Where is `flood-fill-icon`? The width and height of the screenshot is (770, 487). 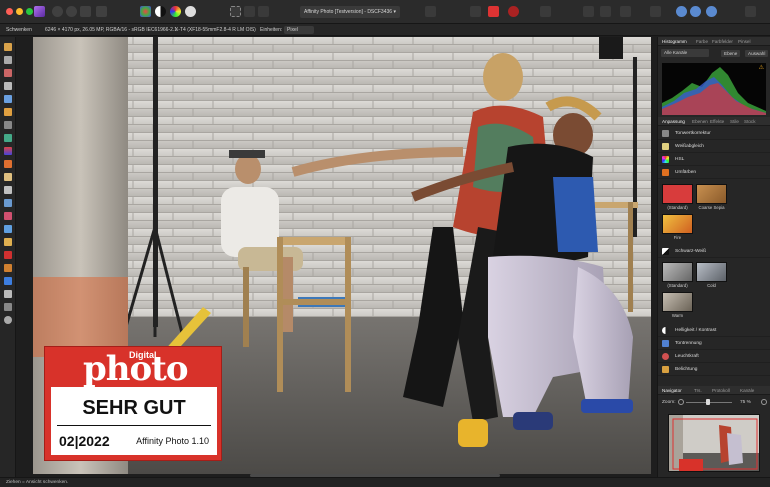
flood-fill-icon is located at coordinates (8, 138).